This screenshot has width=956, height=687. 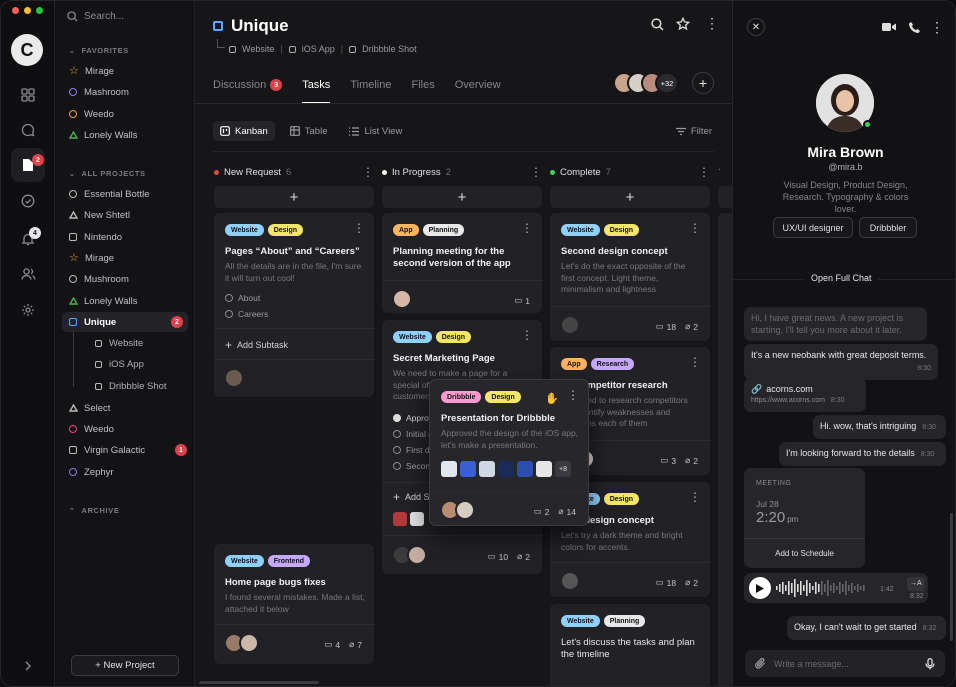 What do you see at coordinates (91, 429) in the screenshot?
I see `project-item: Weedo` at bounding box center [91, 429].